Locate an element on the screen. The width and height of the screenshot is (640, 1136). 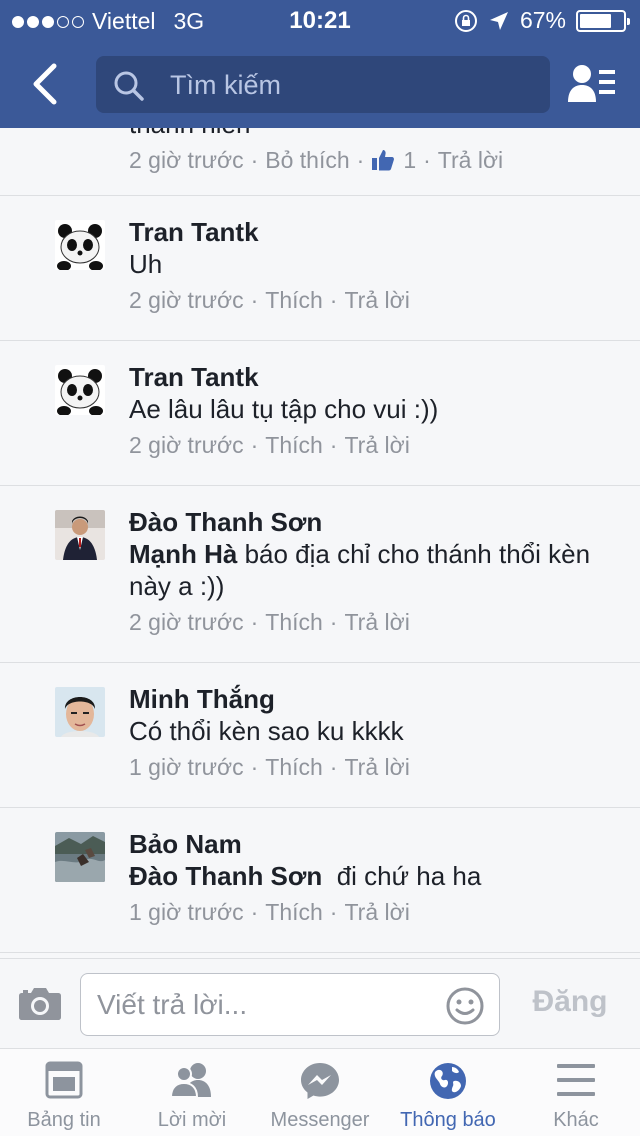
reply-field is located at coordinates (290, 1004).